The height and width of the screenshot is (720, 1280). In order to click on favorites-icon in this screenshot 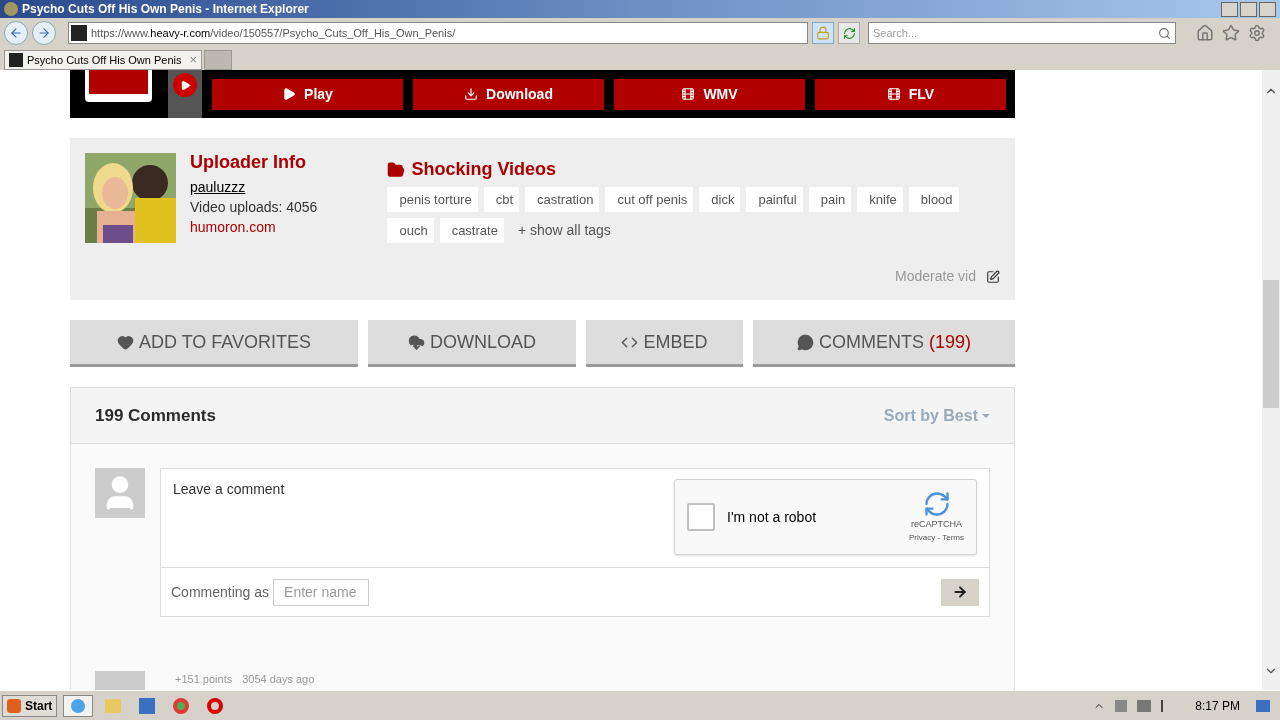, I will do `click(1231, 33)`.